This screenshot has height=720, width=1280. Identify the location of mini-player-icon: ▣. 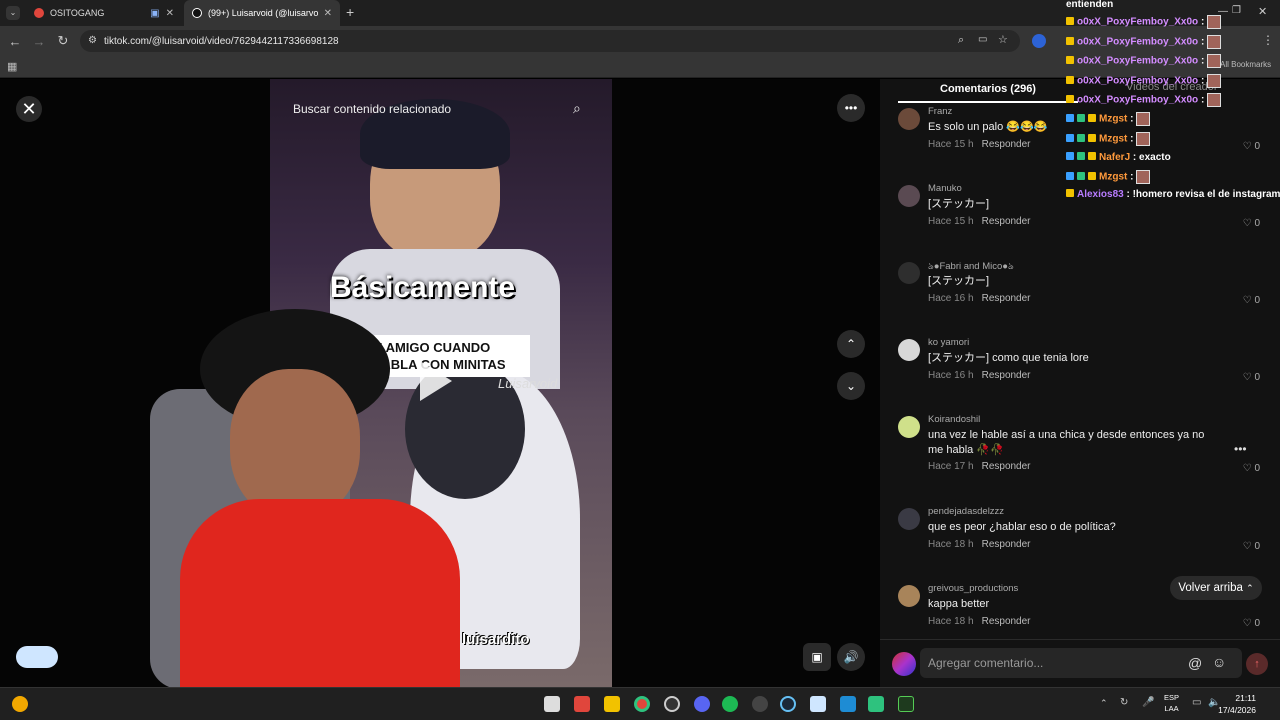
(817, 657).